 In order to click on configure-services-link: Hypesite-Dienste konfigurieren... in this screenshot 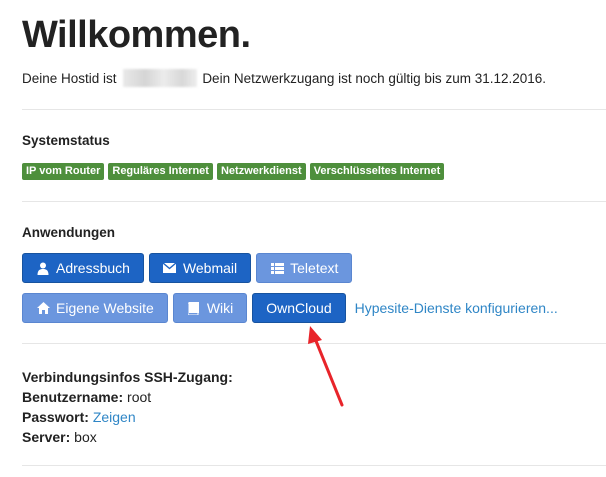, I will do `click(456, 308)`.